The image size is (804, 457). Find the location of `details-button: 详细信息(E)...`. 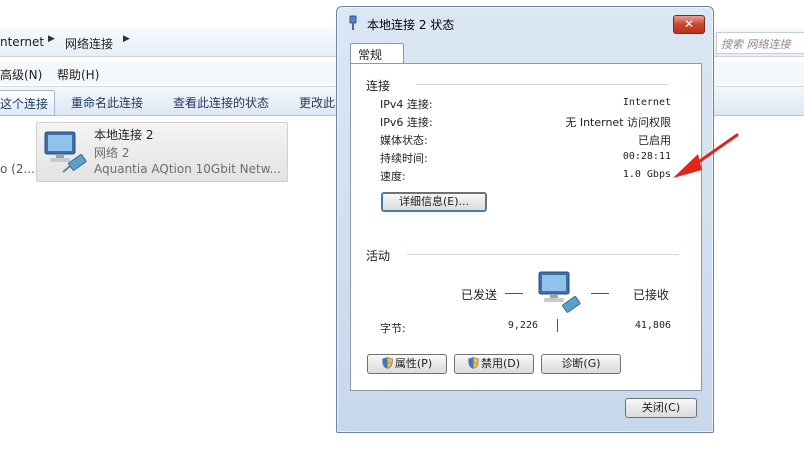

details-button: 详细信息(E)... is located at coordinates (434, 202).